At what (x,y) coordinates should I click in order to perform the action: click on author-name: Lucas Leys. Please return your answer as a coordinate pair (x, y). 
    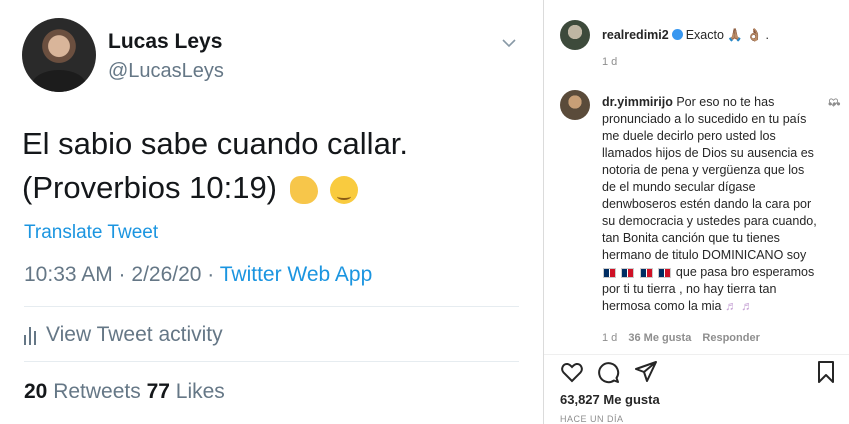
    Looking at the image, I should click on (165, 42).